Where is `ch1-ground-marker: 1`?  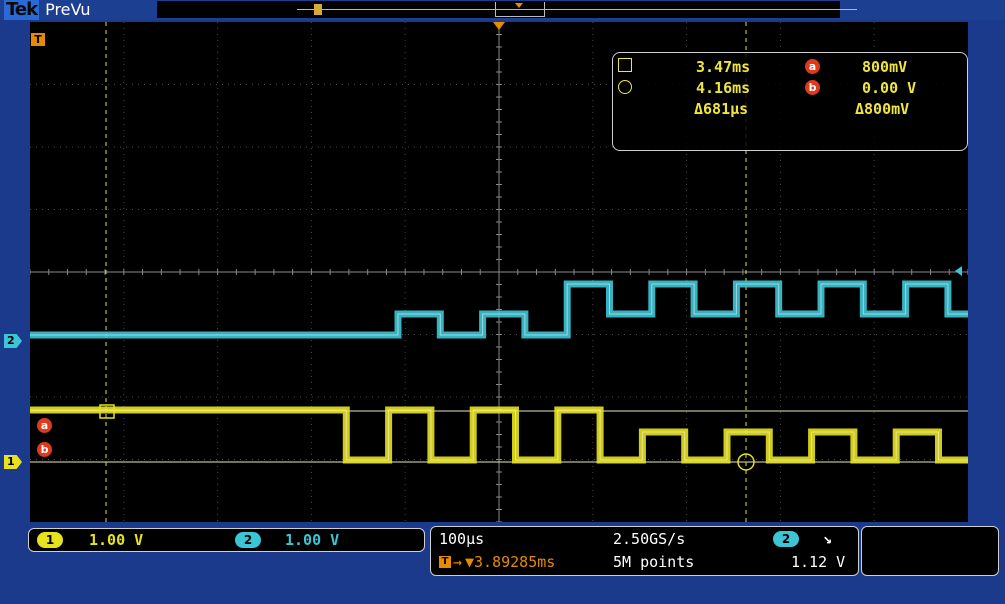 ch1-ground-marker: 1 is located at coordinates (13, 462).